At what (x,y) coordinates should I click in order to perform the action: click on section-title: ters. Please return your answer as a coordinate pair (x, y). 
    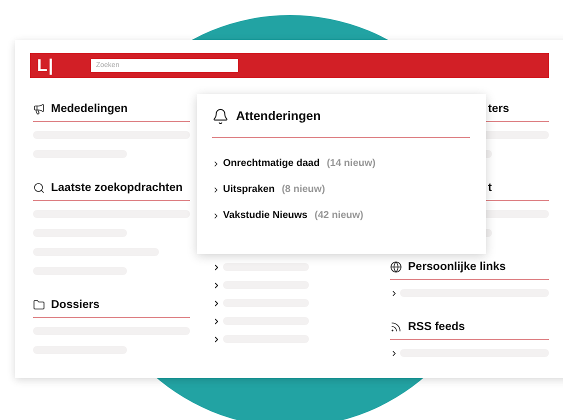
    Looking at the image, I should click on (499, 109).